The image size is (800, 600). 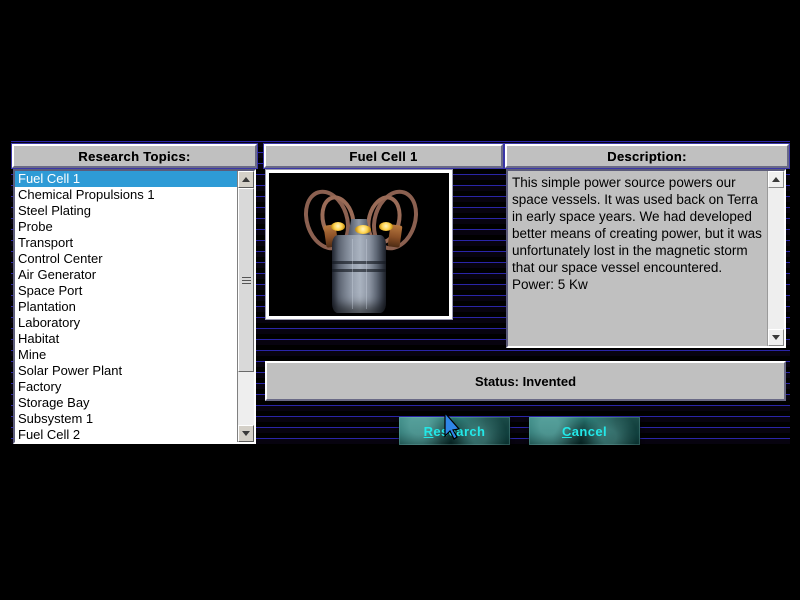 I want to click on grip-icon, so click(x=246, y=280).